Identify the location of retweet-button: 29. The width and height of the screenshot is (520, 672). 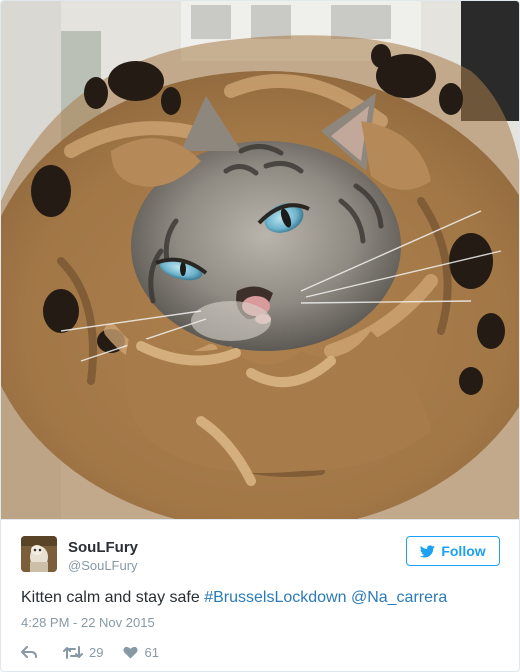
(83, 652).